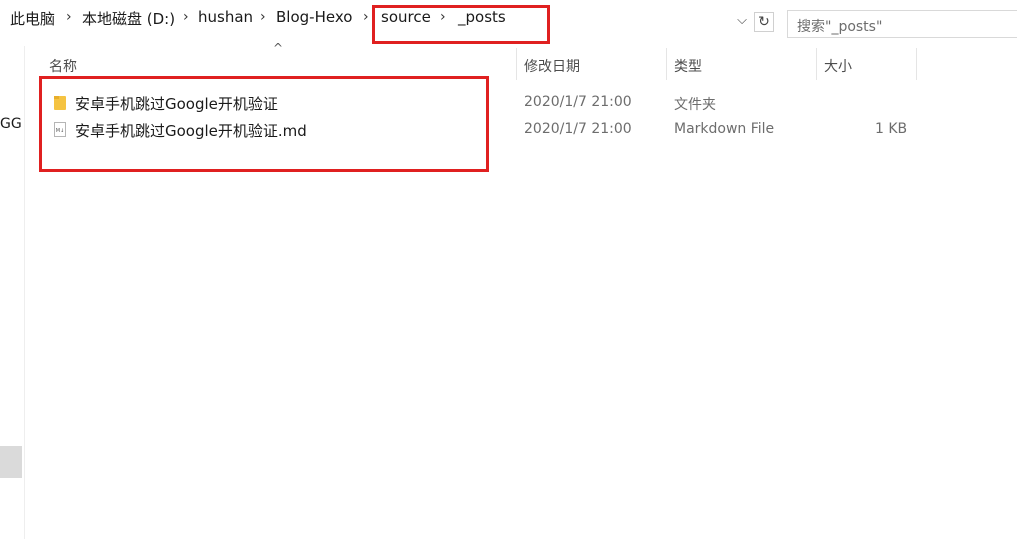 The height and width of the screenshot is (539, 1017). I want to click on column-header-name: 名称, so click(63, 66).